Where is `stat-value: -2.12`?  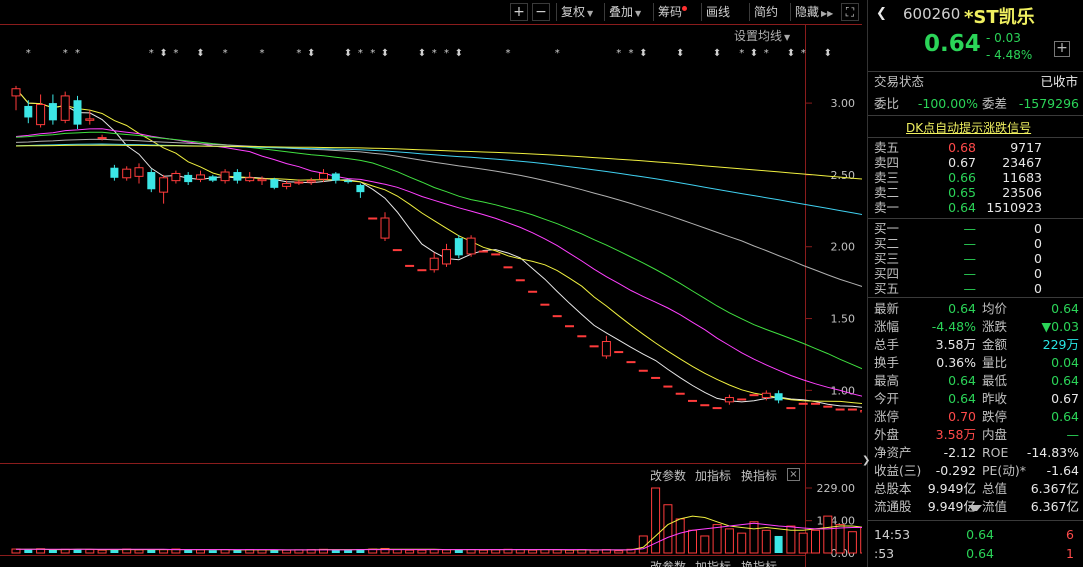
stat-value: -2.12 is located at coordinates (959, 452).